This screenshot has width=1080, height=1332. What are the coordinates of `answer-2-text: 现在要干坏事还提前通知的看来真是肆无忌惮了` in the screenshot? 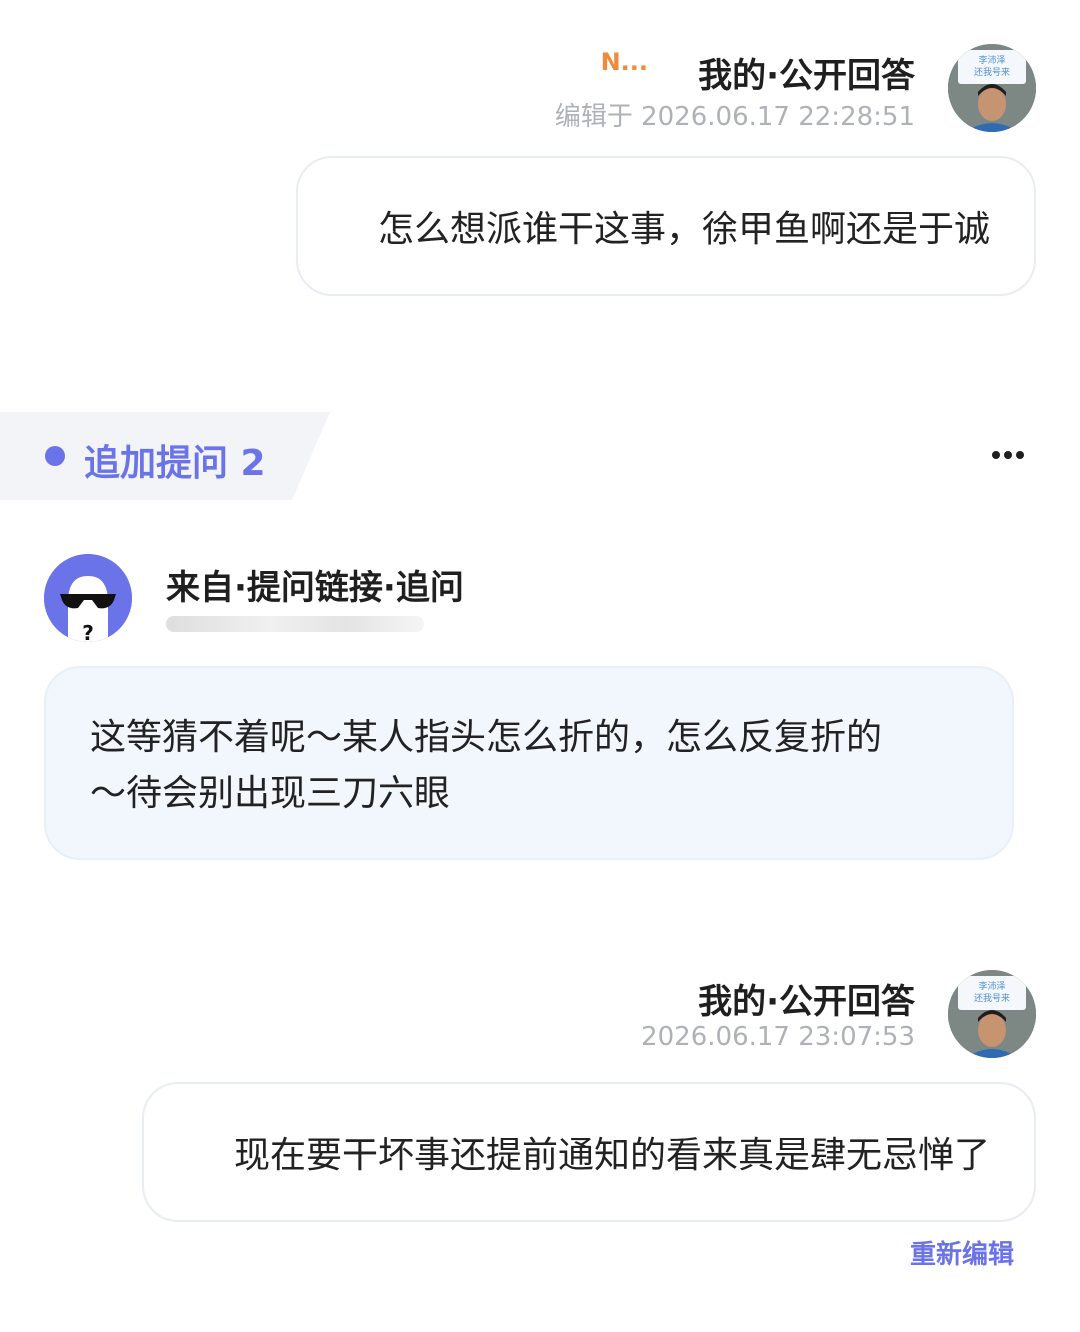 It's located at (611, 1155).